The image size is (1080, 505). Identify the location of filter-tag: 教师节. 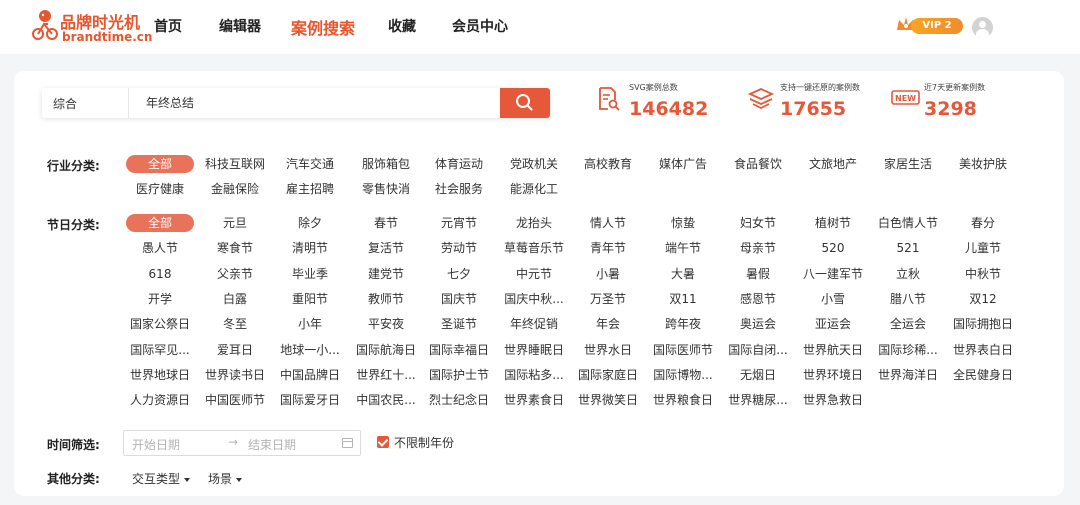
(386, 299).